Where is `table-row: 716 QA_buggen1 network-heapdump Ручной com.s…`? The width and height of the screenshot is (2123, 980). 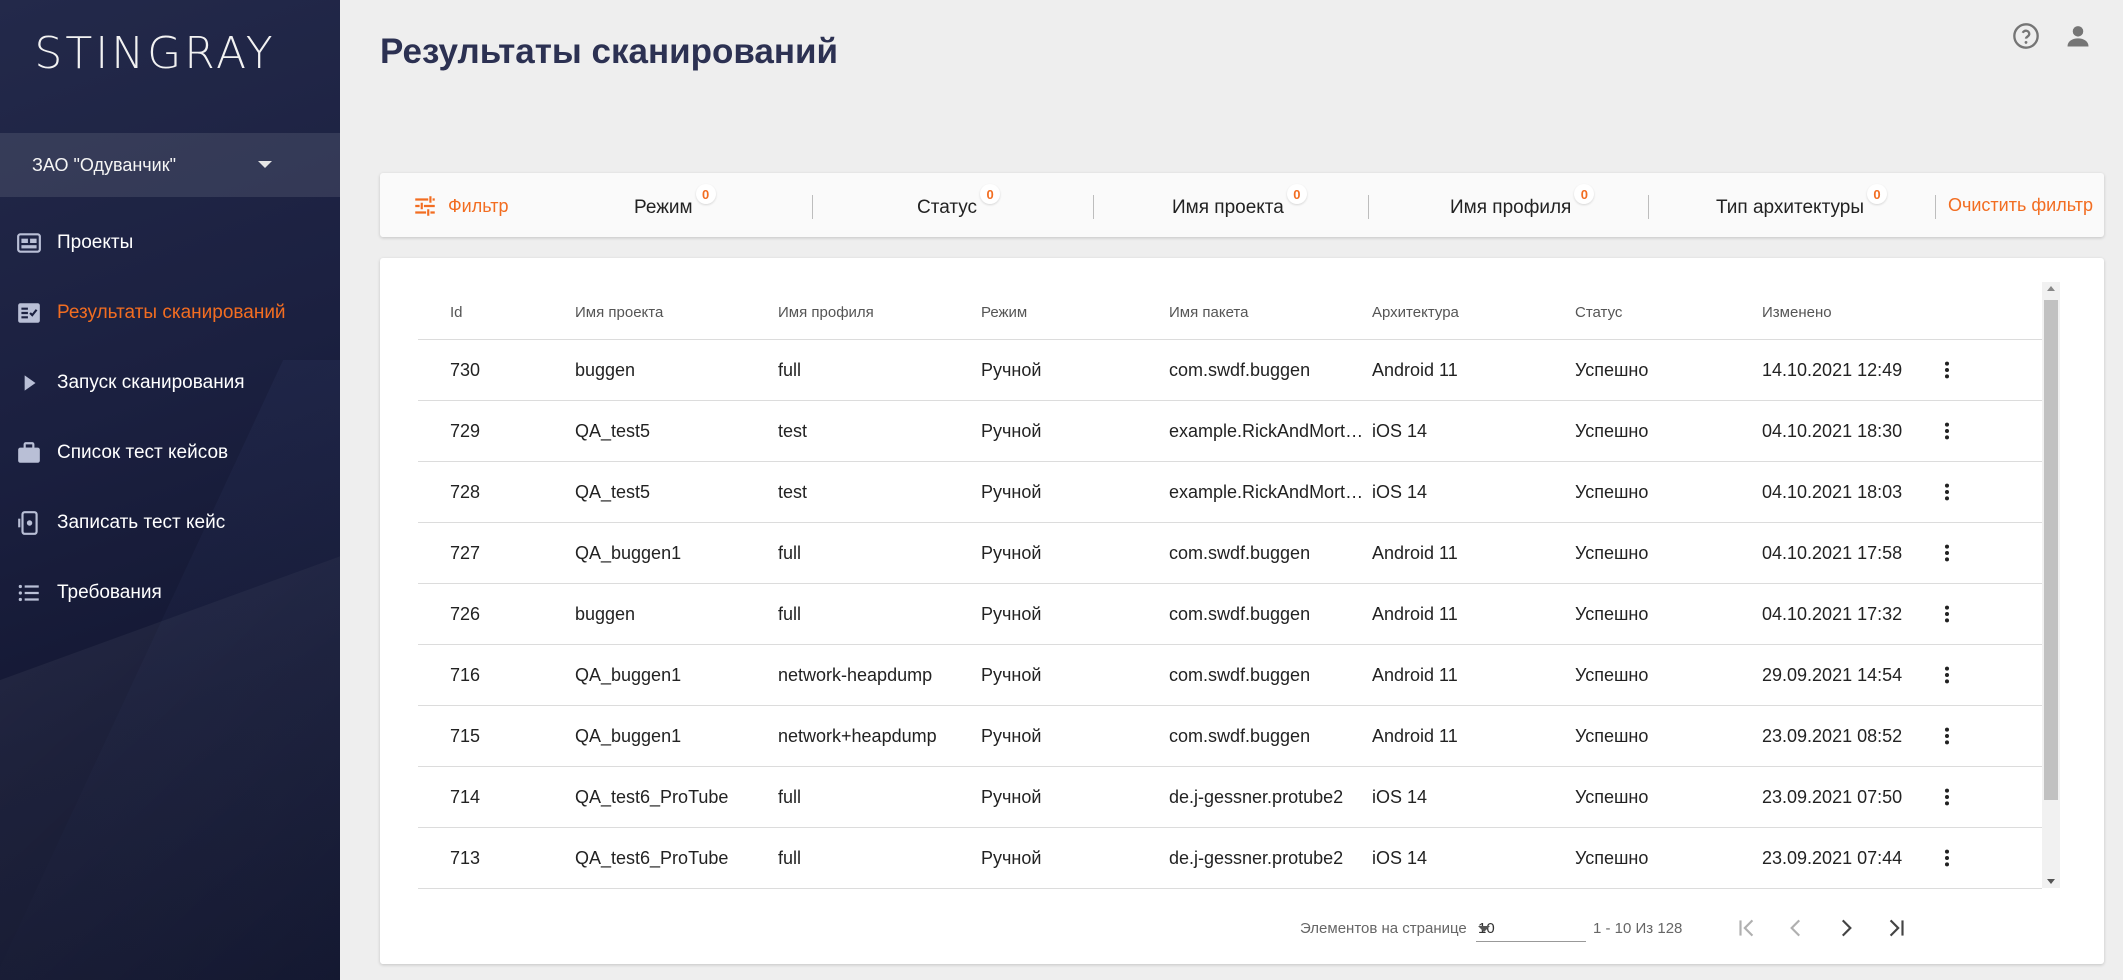
table-row: 716 QA_buggen1 network-heapdump Ручной com.s… is located at coordinates (1230, 675).